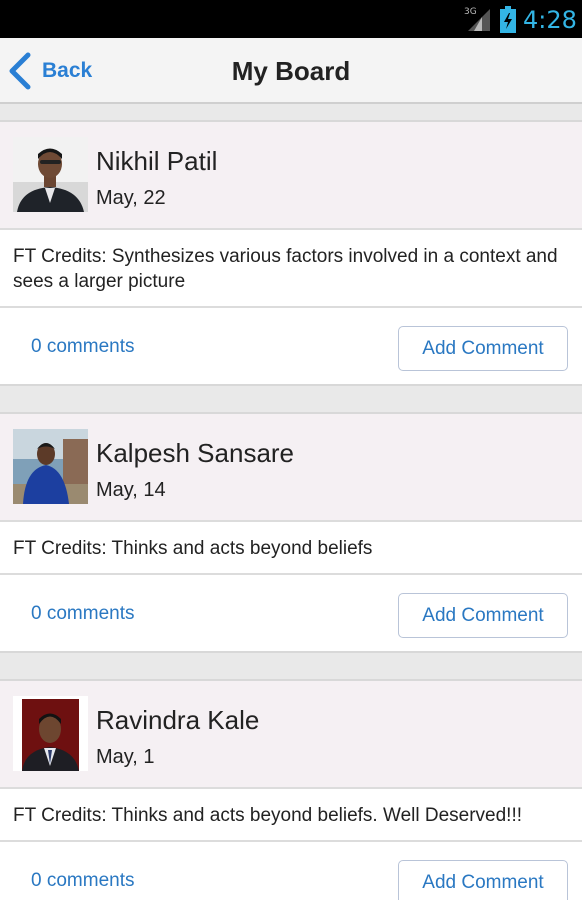 The image size is (582, 900). I want to click on post-date: May, 22, so click(131, 198).